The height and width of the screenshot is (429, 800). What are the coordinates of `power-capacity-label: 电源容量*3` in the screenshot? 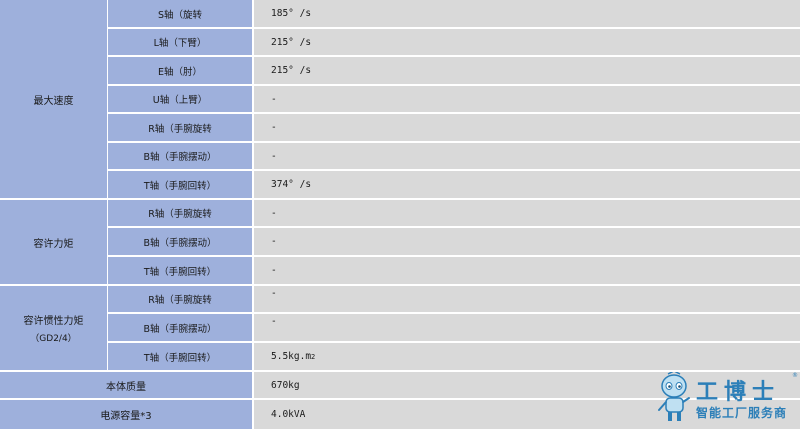 It's located at (127, 414).